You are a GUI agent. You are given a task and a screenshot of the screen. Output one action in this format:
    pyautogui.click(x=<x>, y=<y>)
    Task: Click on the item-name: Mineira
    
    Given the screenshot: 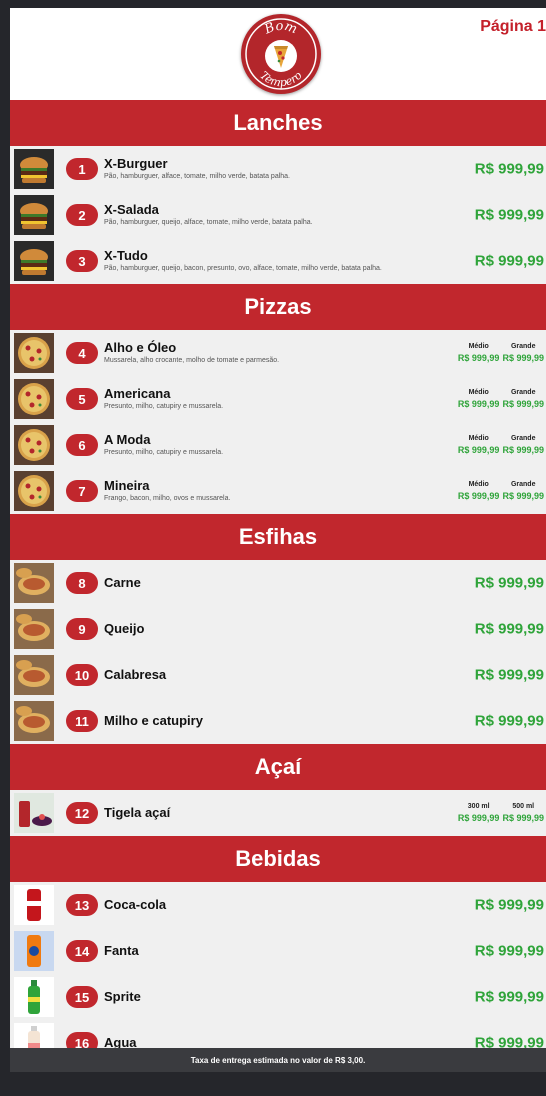 What is the action you would take?
    pyautogui.click(x=127, y=485)
    